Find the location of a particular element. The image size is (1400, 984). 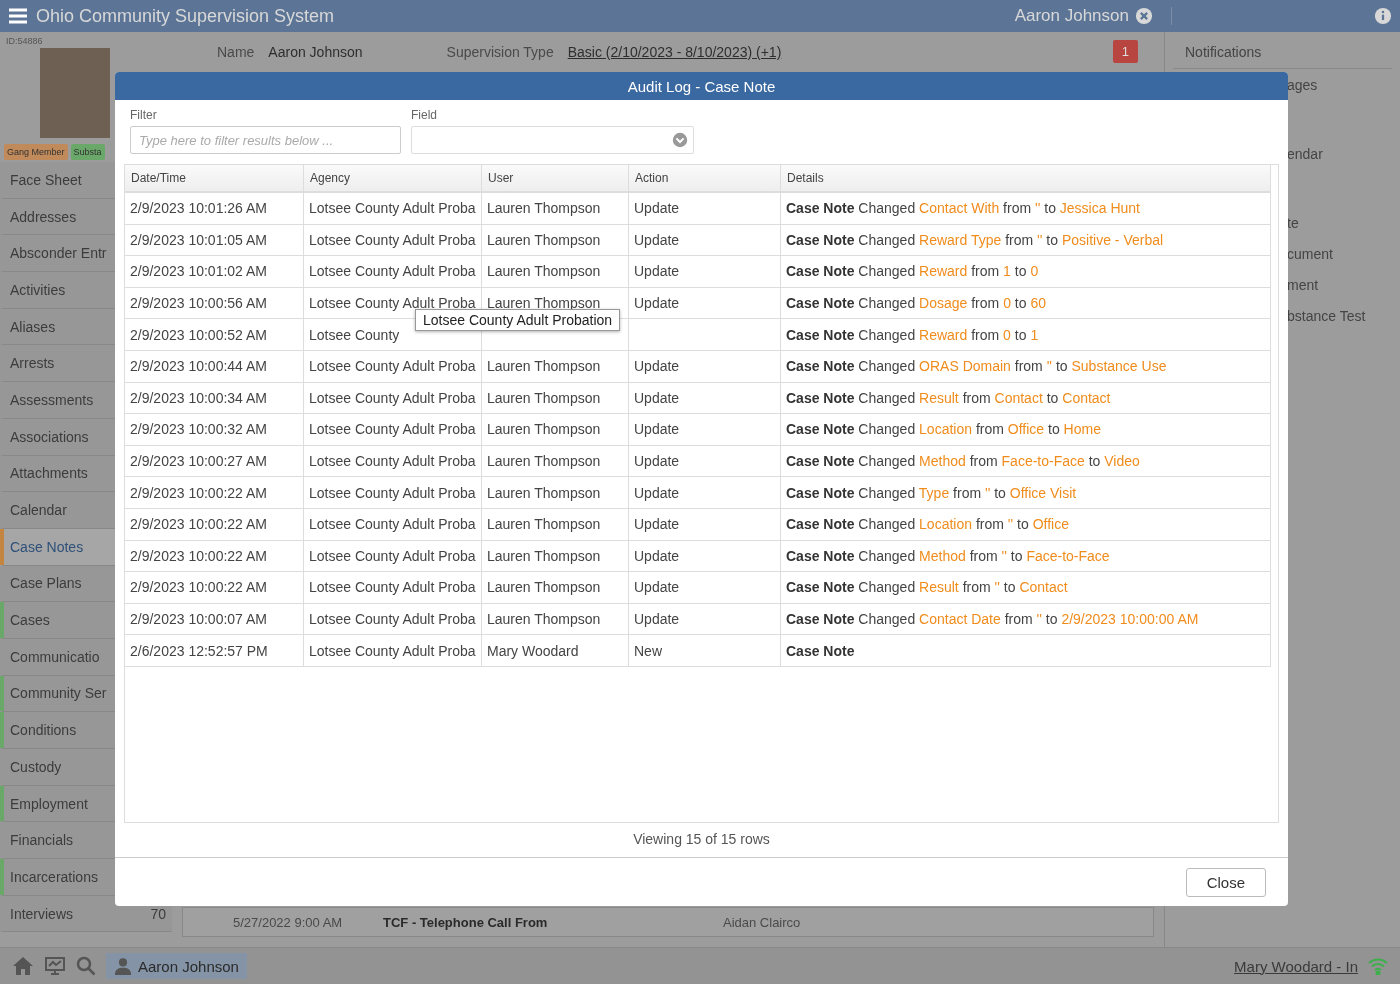

change-description: Case Note Changed Location from '' to Office is located at coordinates (927, 524).